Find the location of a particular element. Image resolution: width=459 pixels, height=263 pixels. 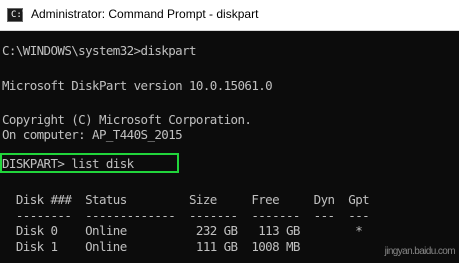

watermark: jingyan.baidu.com is located at coordinates (420, 251).